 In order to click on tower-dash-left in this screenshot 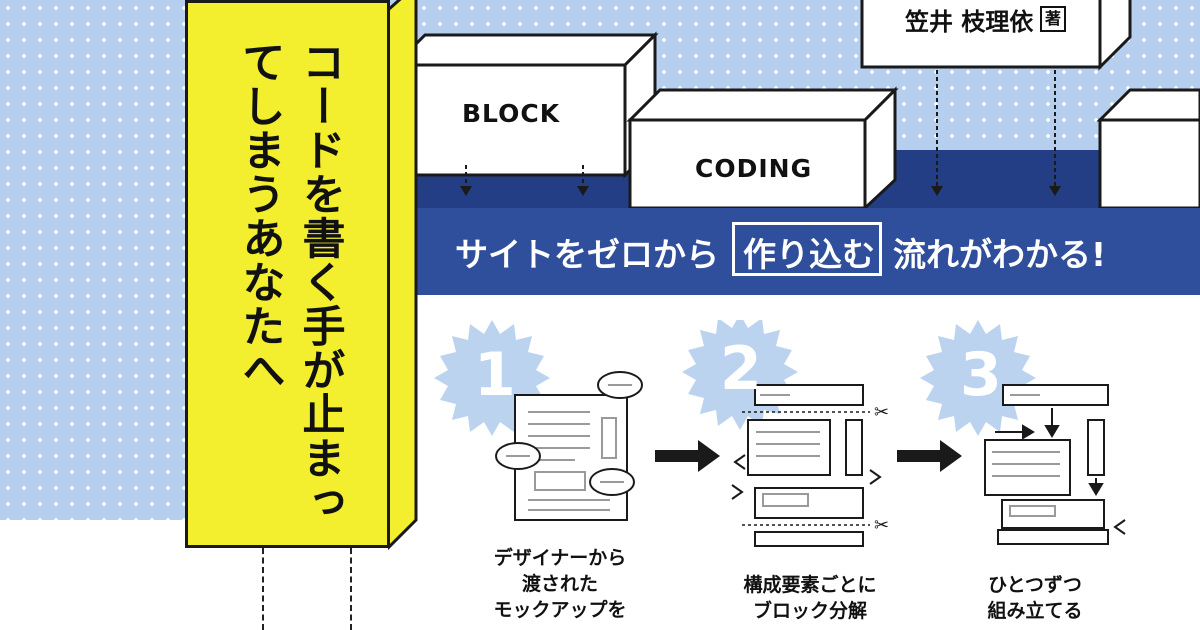, I will do `click(263, 589)`.